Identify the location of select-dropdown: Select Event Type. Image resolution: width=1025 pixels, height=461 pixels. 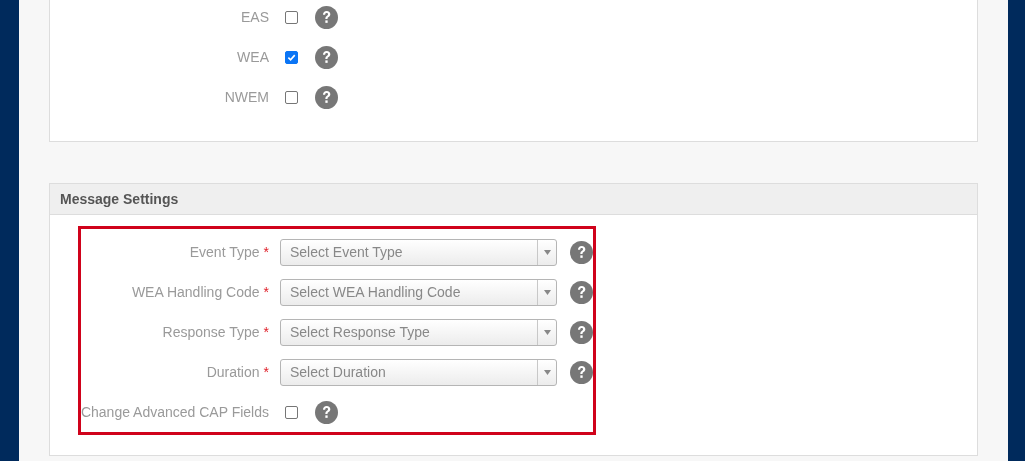
(418, 252).